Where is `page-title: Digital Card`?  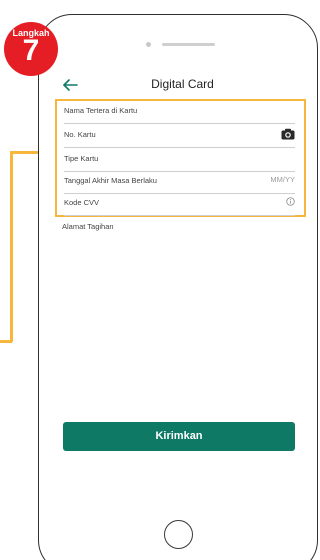 page-title: Digital Card is located at coordinates (182, 84).